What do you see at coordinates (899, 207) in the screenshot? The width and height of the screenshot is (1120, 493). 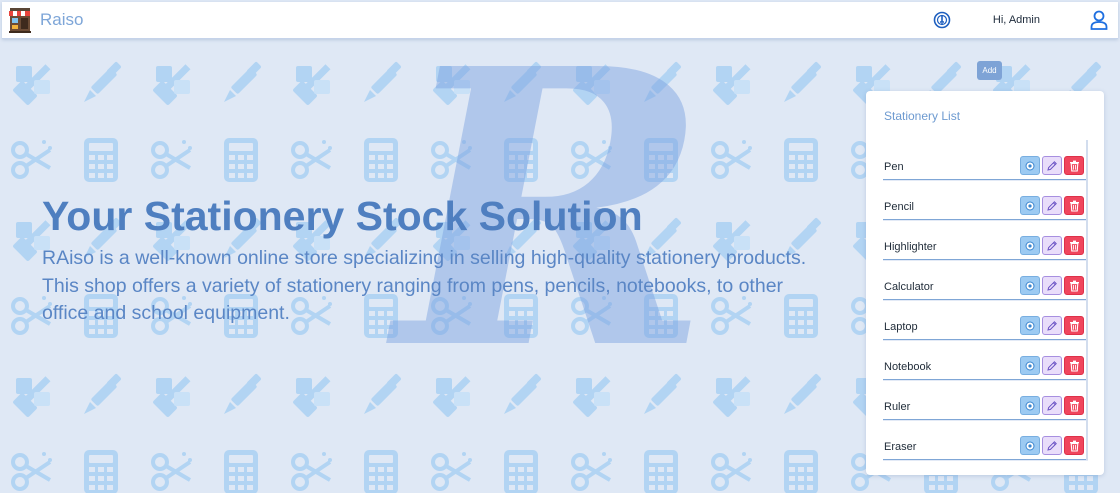 I see `stationery-item-name: Pencil` at bounding box center [899, 207].